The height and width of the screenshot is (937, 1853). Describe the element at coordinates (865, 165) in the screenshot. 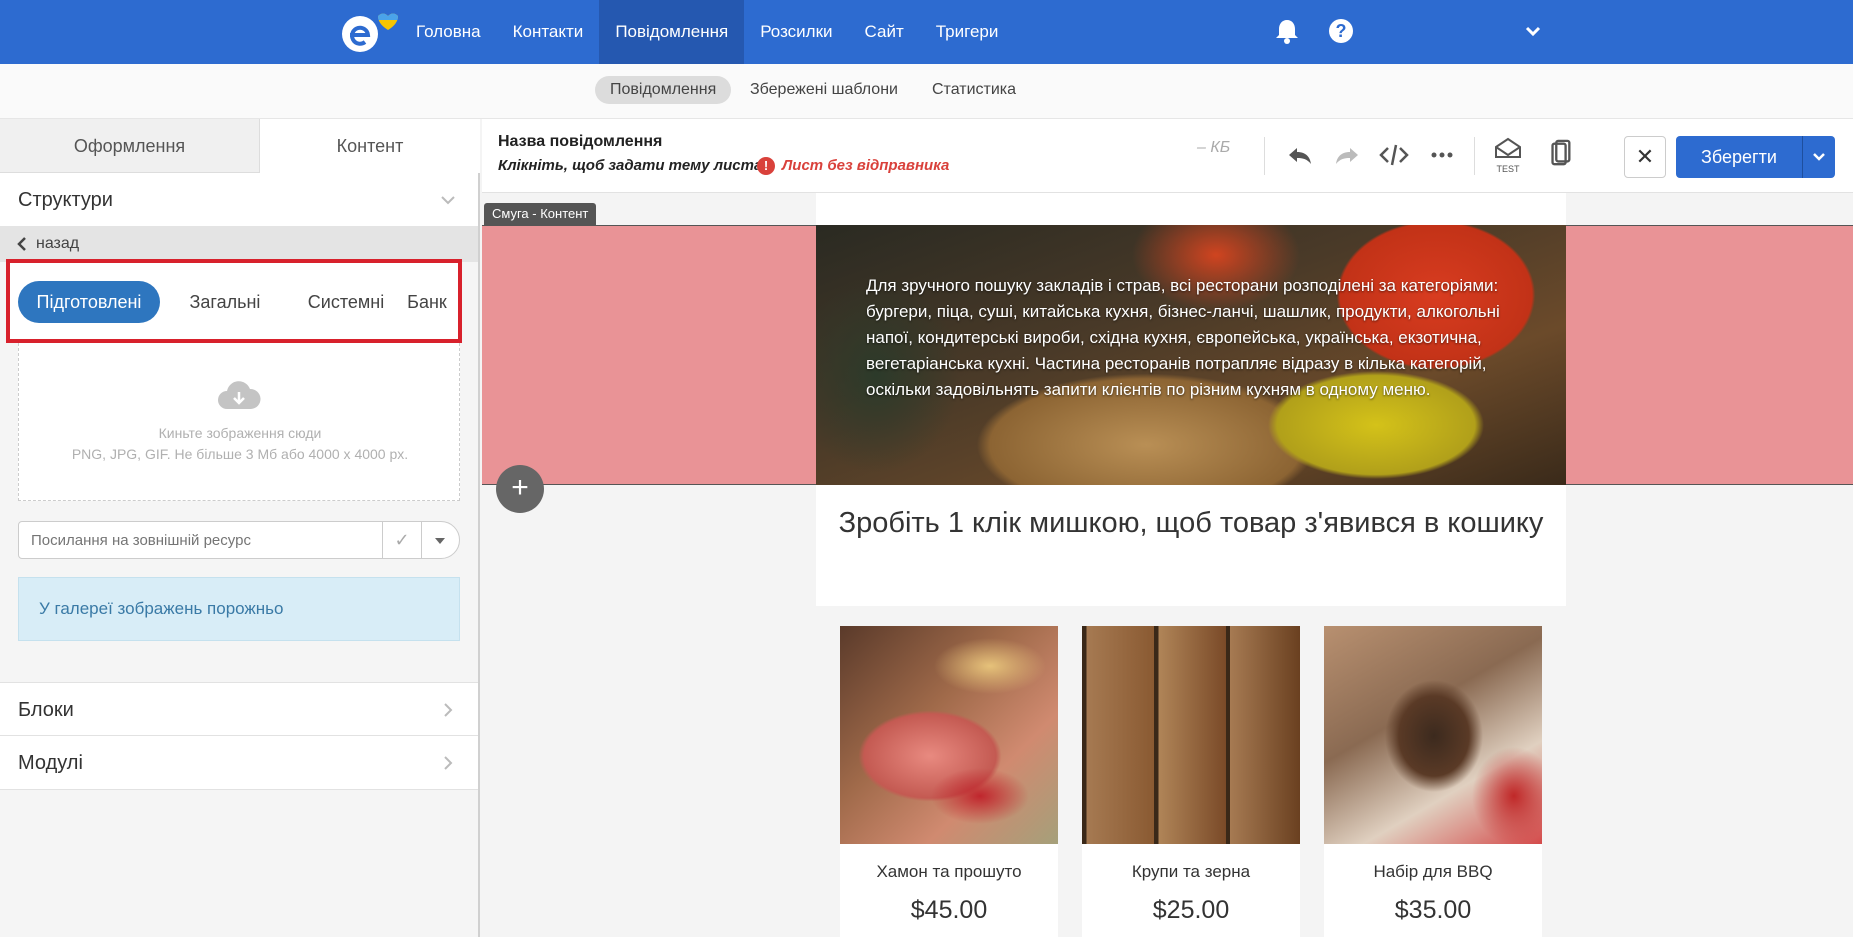

I see `no-sender-warning: Лист без відправника` at that location.